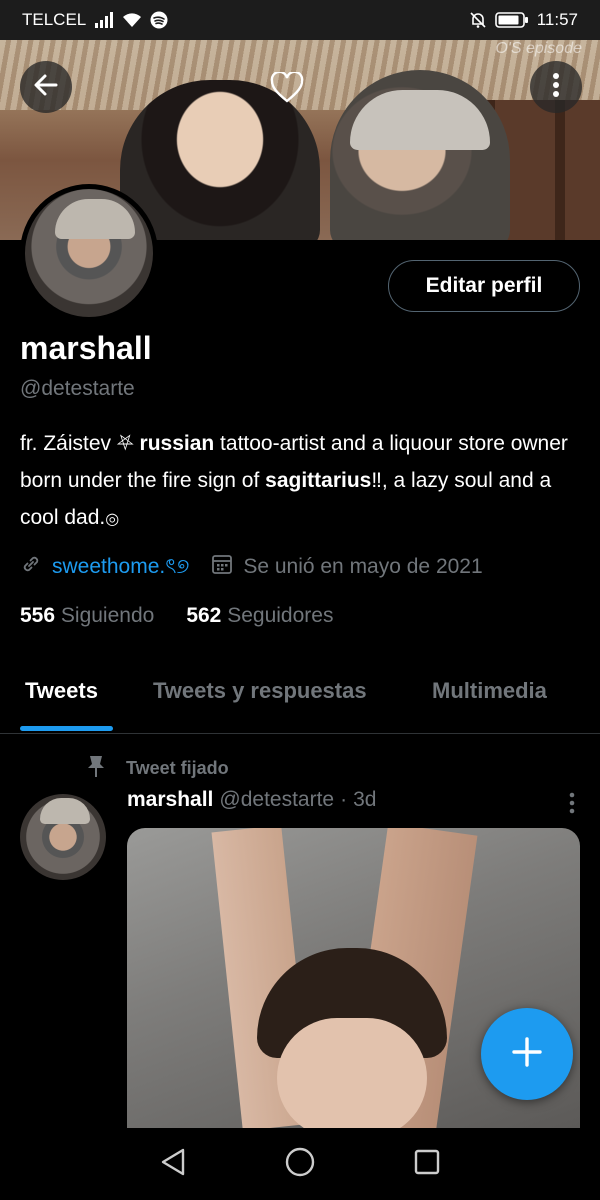 Image resolution: width=600 pixels, height=1200 pixels. What do you see at coordinates (68, 443) in the screenshot?
I see `bio-text: fr. Záistev` at bounding box center [68, 443].